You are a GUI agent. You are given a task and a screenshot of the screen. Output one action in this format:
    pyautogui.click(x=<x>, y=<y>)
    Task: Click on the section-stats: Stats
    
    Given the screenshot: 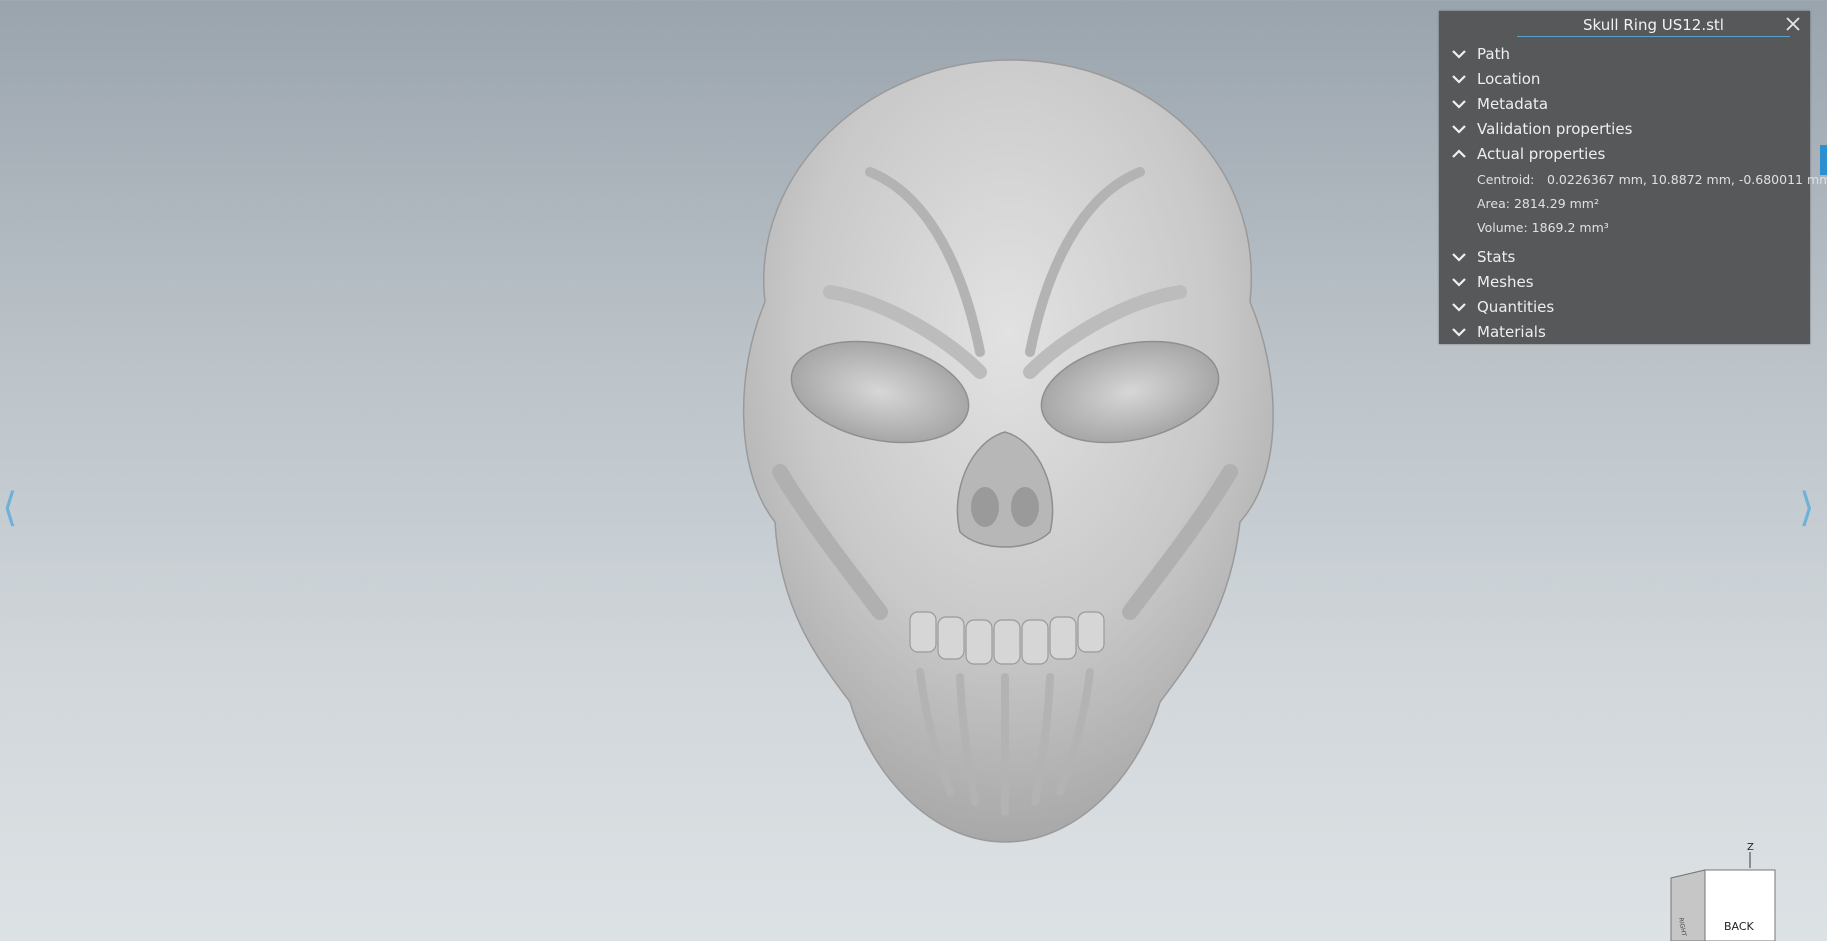 What is the action you would take?
    pyautogui.click(x=1624, y=256)
    